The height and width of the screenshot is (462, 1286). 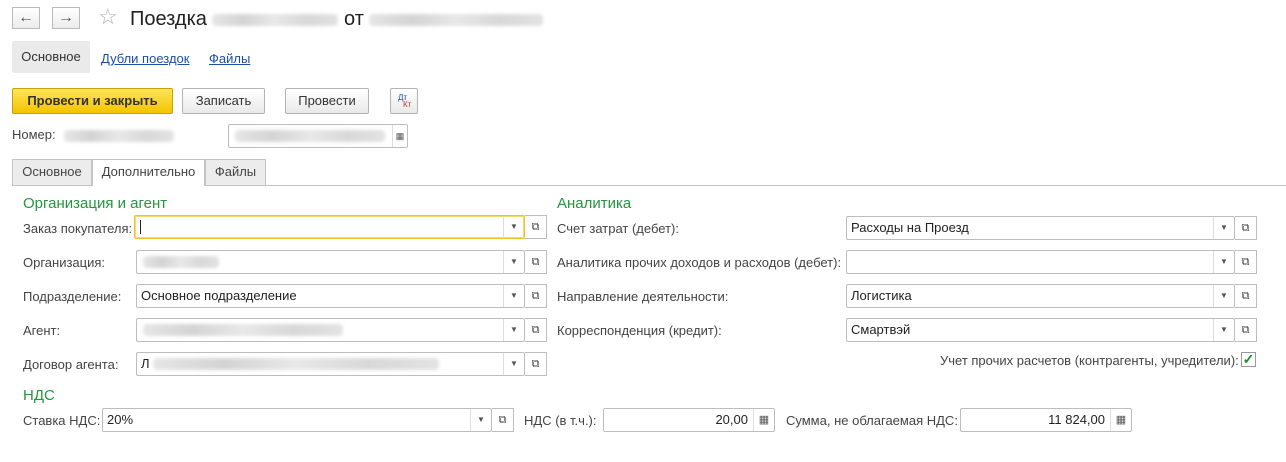 I want to click on tab-files: Файлы, so click(x=235, y=172).